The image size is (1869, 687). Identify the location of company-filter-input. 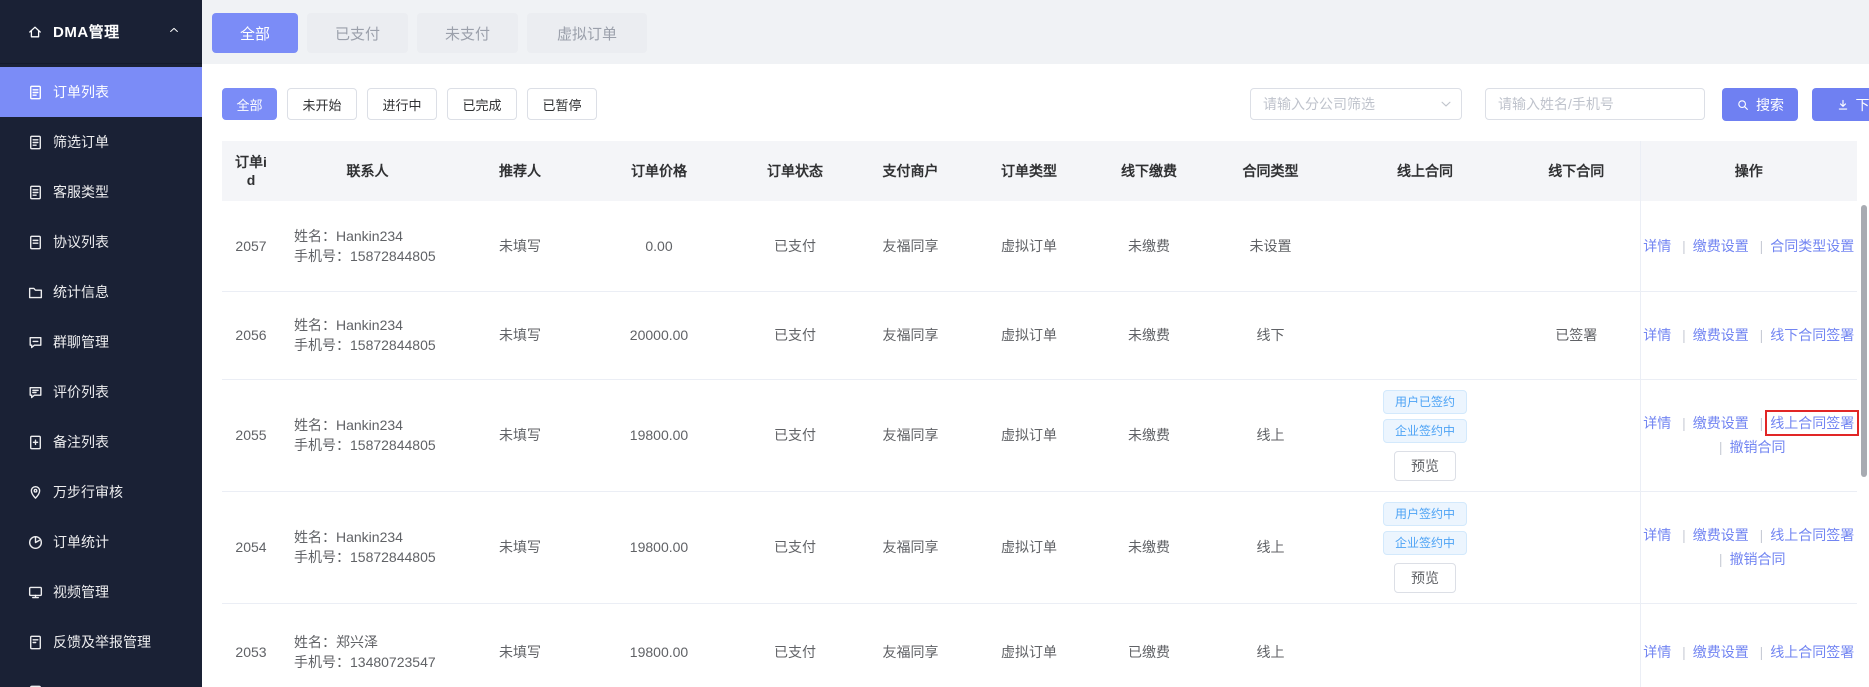
(1356, 104).